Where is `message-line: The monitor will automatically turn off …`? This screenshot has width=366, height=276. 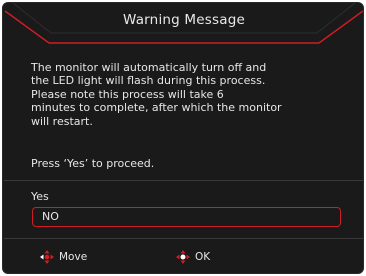 message-line: The monitor will automatically turn off … is located at coordinates (149, 67).